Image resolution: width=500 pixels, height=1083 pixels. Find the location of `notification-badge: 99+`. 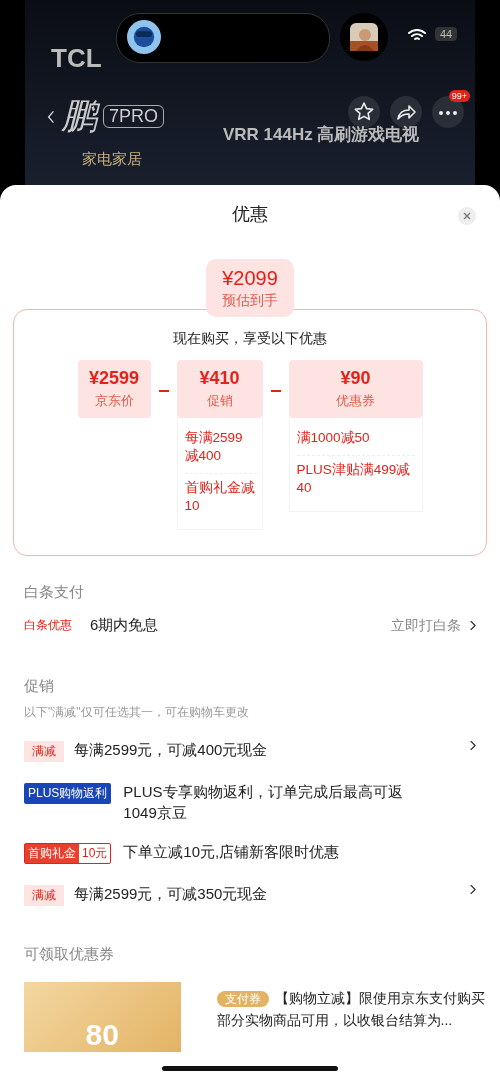

notification-badge: 99+ is located at coordinates (459, 96).